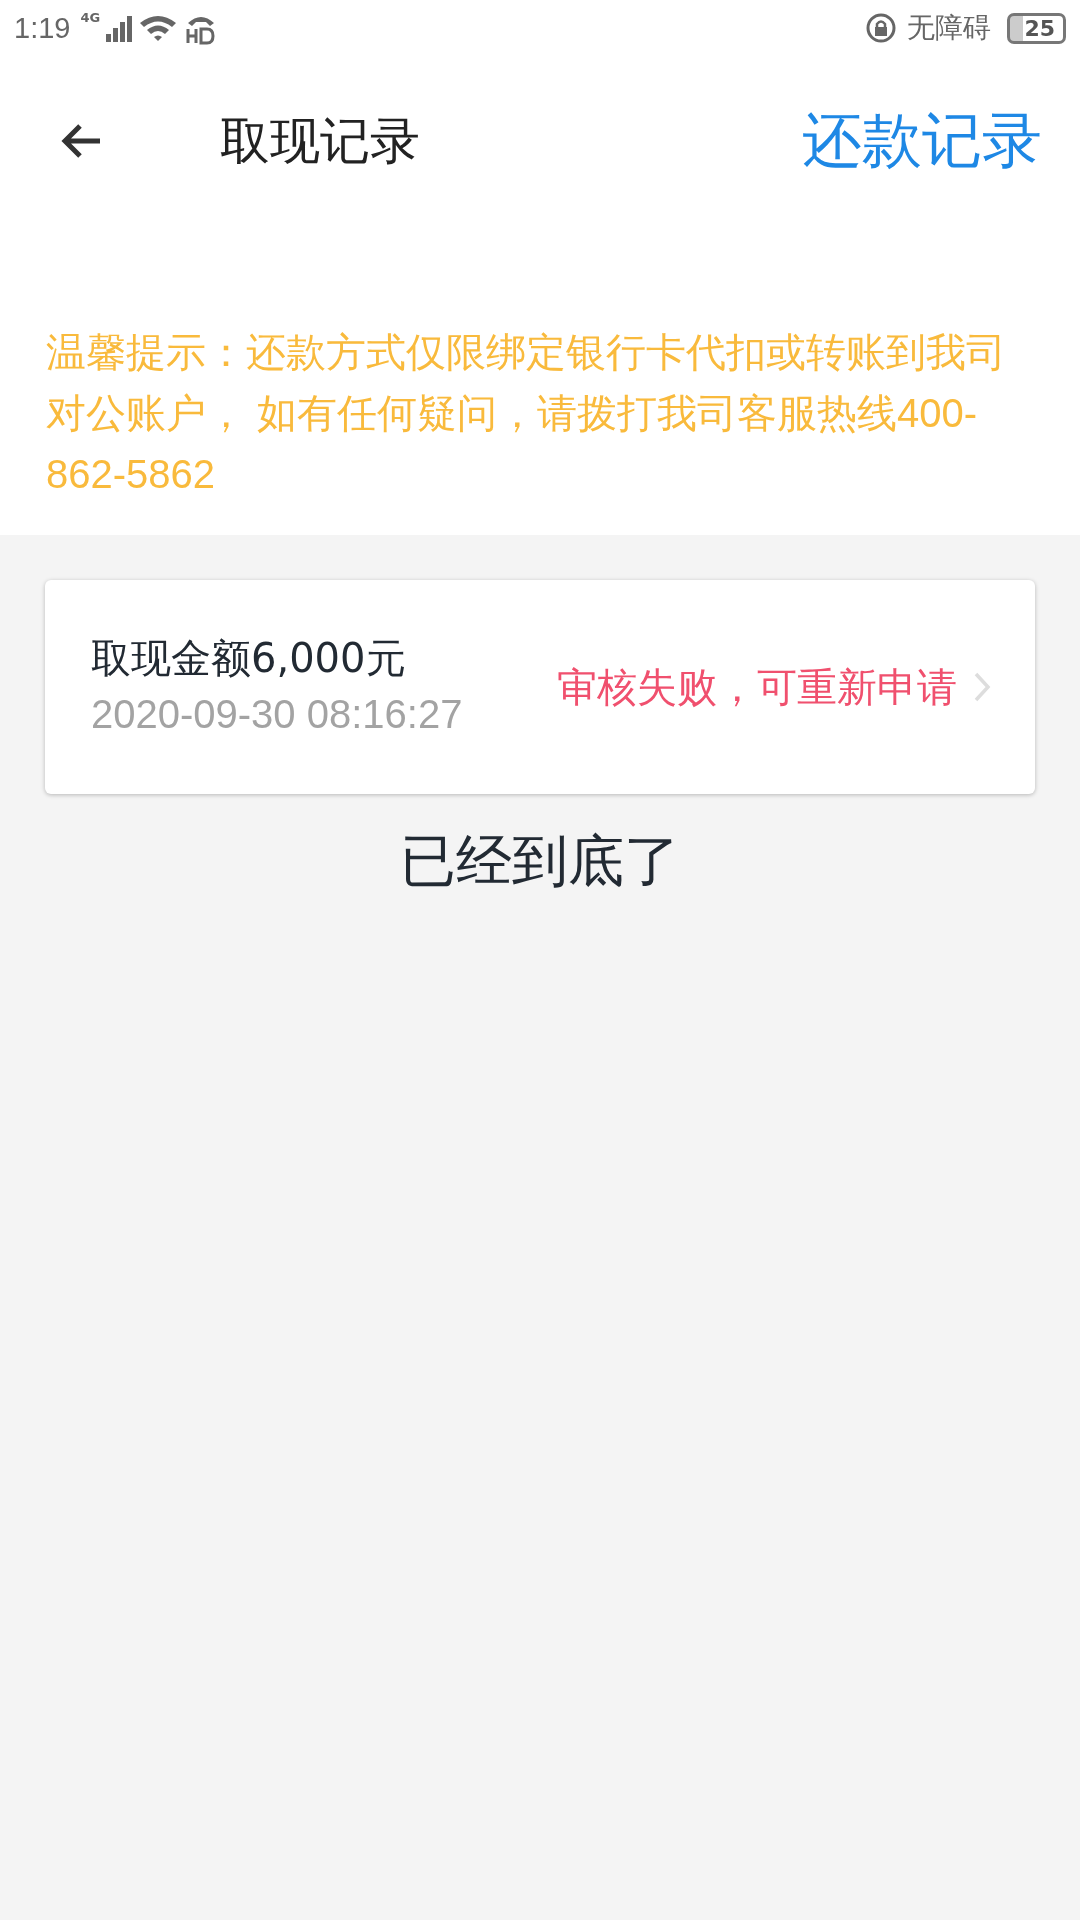  What do you see at coordinates (320, 141) in the screenshot?
I see `page-title: 取现记录` at bounding box center [320, 141].